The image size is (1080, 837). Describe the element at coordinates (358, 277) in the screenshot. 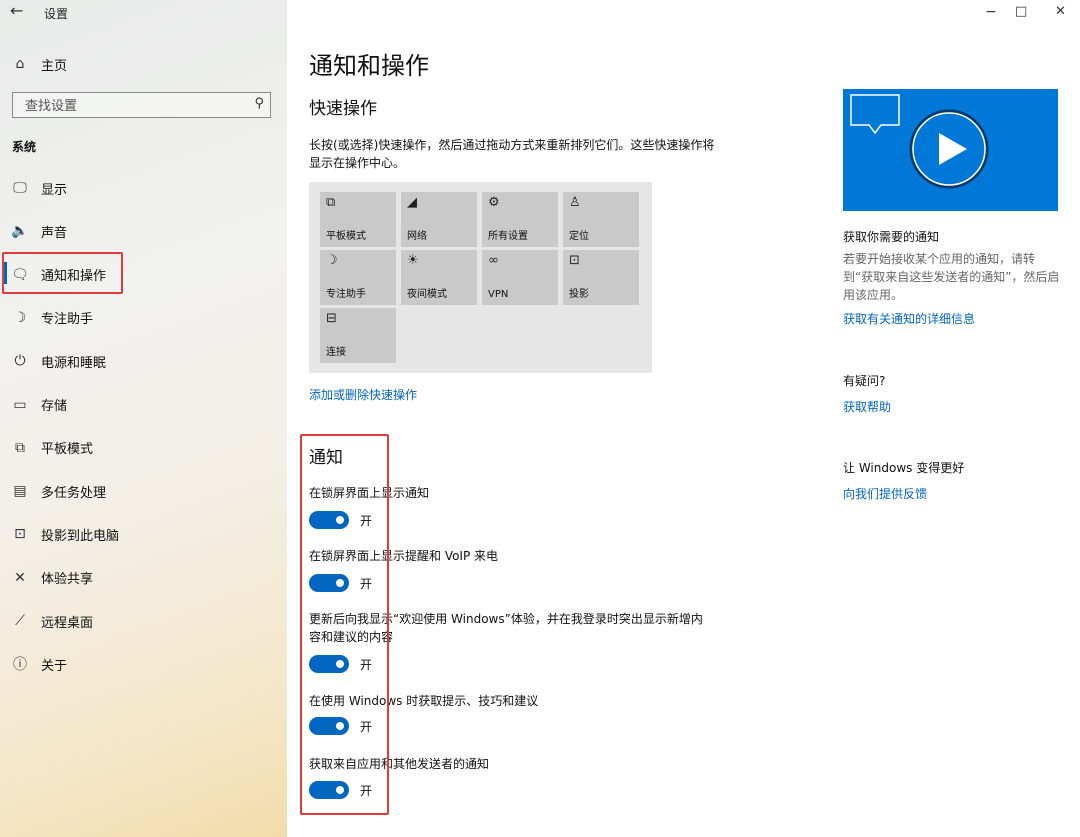

I see `quick-action-tile: ☽ 专注助手` at that location.